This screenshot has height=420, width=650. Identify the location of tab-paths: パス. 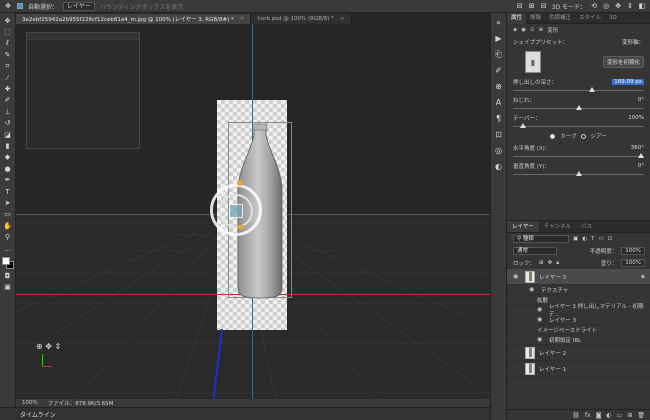
(586, 226).